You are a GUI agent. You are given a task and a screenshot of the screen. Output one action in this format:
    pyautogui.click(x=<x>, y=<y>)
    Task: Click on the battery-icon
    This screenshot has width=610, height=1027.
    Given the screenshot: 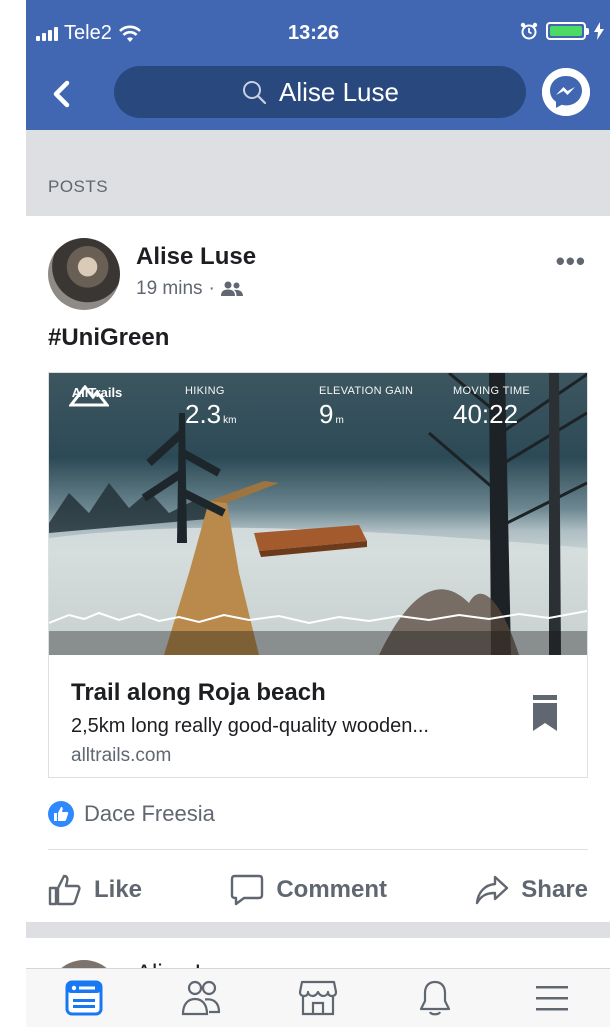 What is the action you would take?
    pyautogui.click(x=567, y=31)
    